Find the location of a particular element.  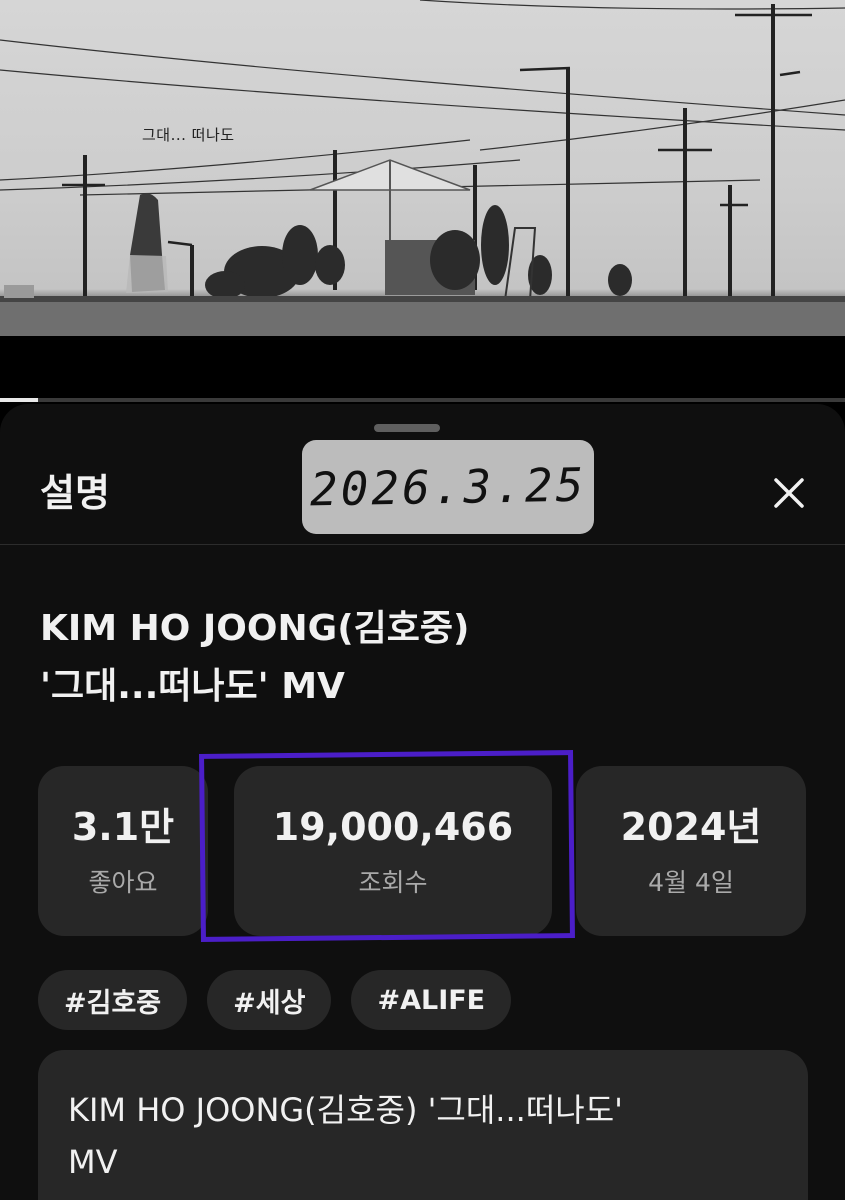

likes-count: 3.1만 is located at coordinates (123, 827).